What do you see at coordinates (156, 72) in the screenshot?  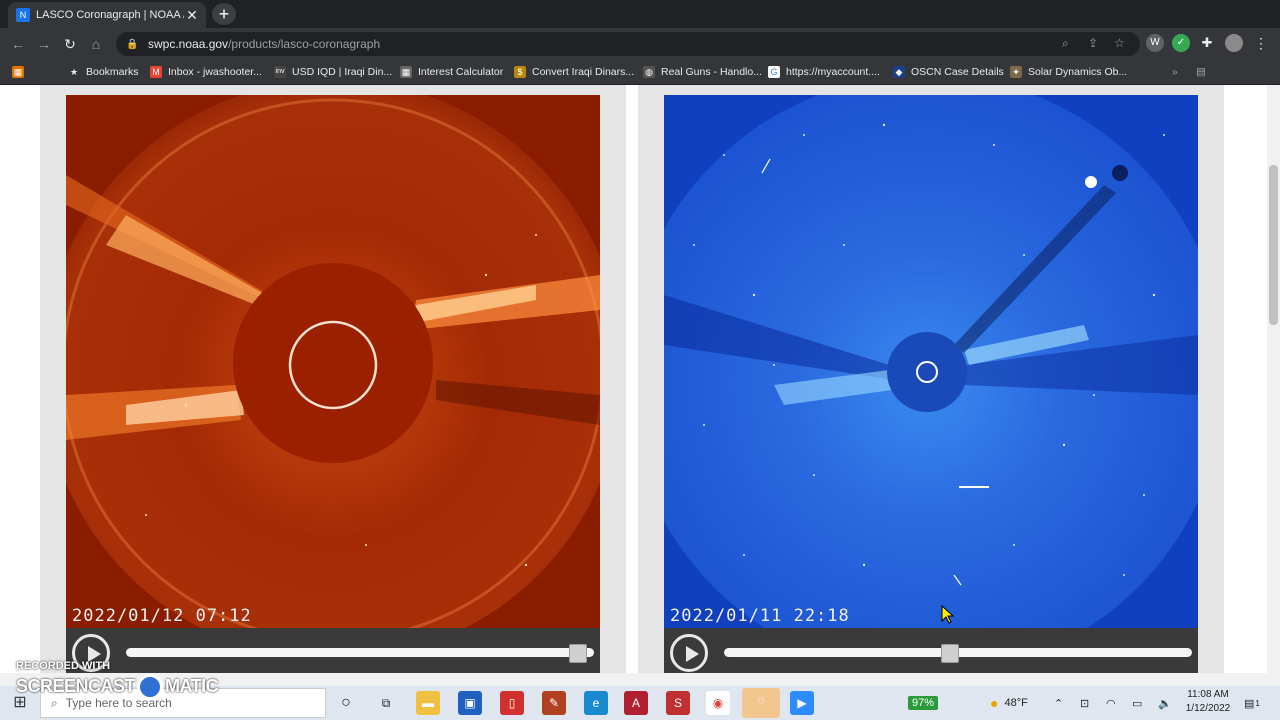 I see `gmail-icon: M` at bounding box center [156, 72].